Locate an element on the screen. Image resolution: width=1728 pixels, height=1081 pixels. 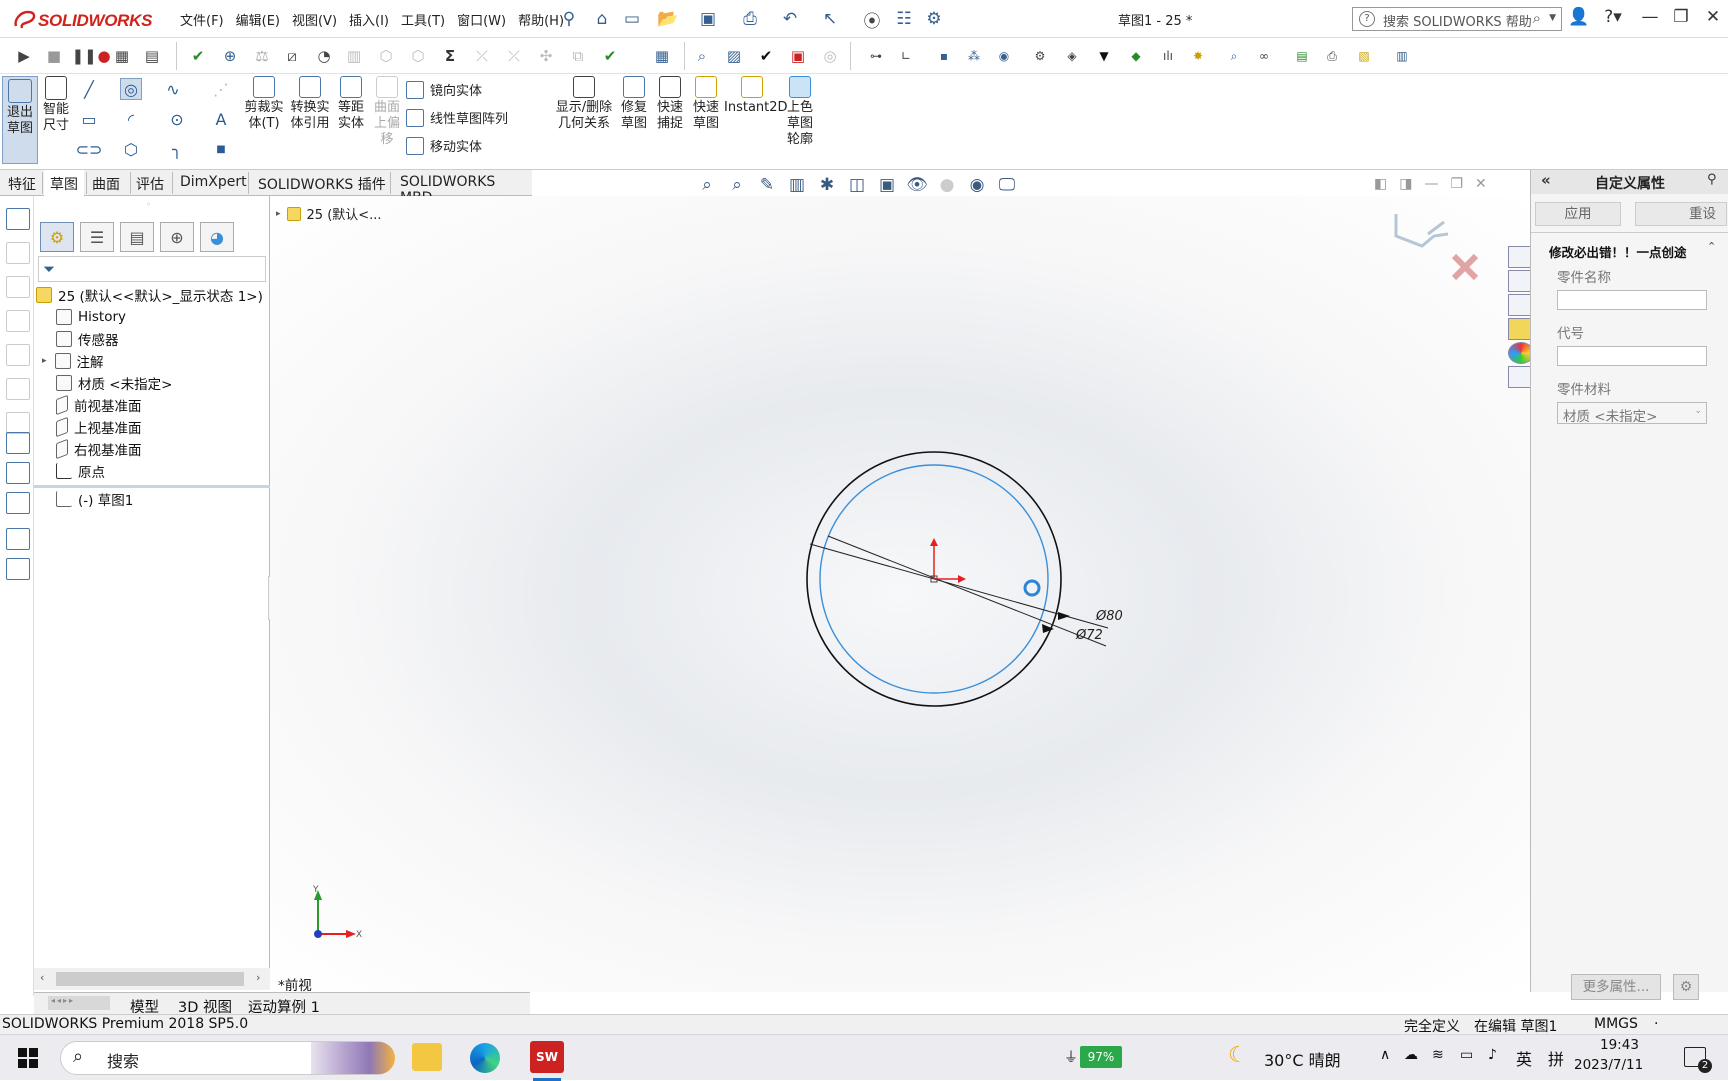
code-field is located at coordinates (1632, 356).